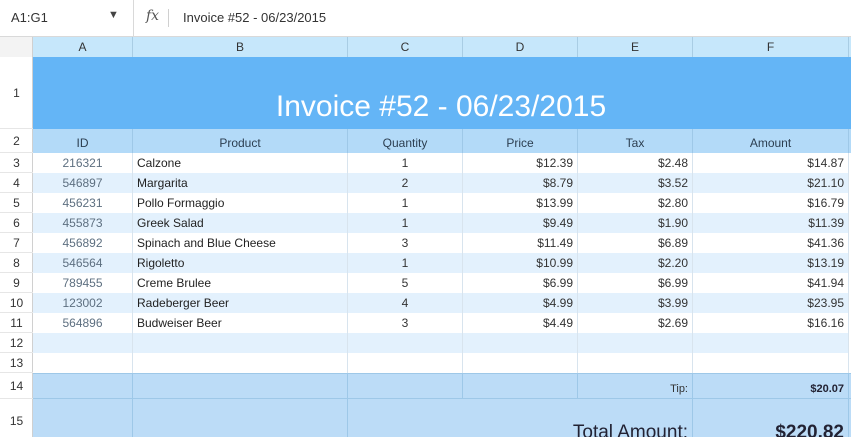 This screenshot has width=851, height=437. Describe the element at coordinates (520, 418) in the screenshot. I see `total-label-cell: Total Amount:` at that location.